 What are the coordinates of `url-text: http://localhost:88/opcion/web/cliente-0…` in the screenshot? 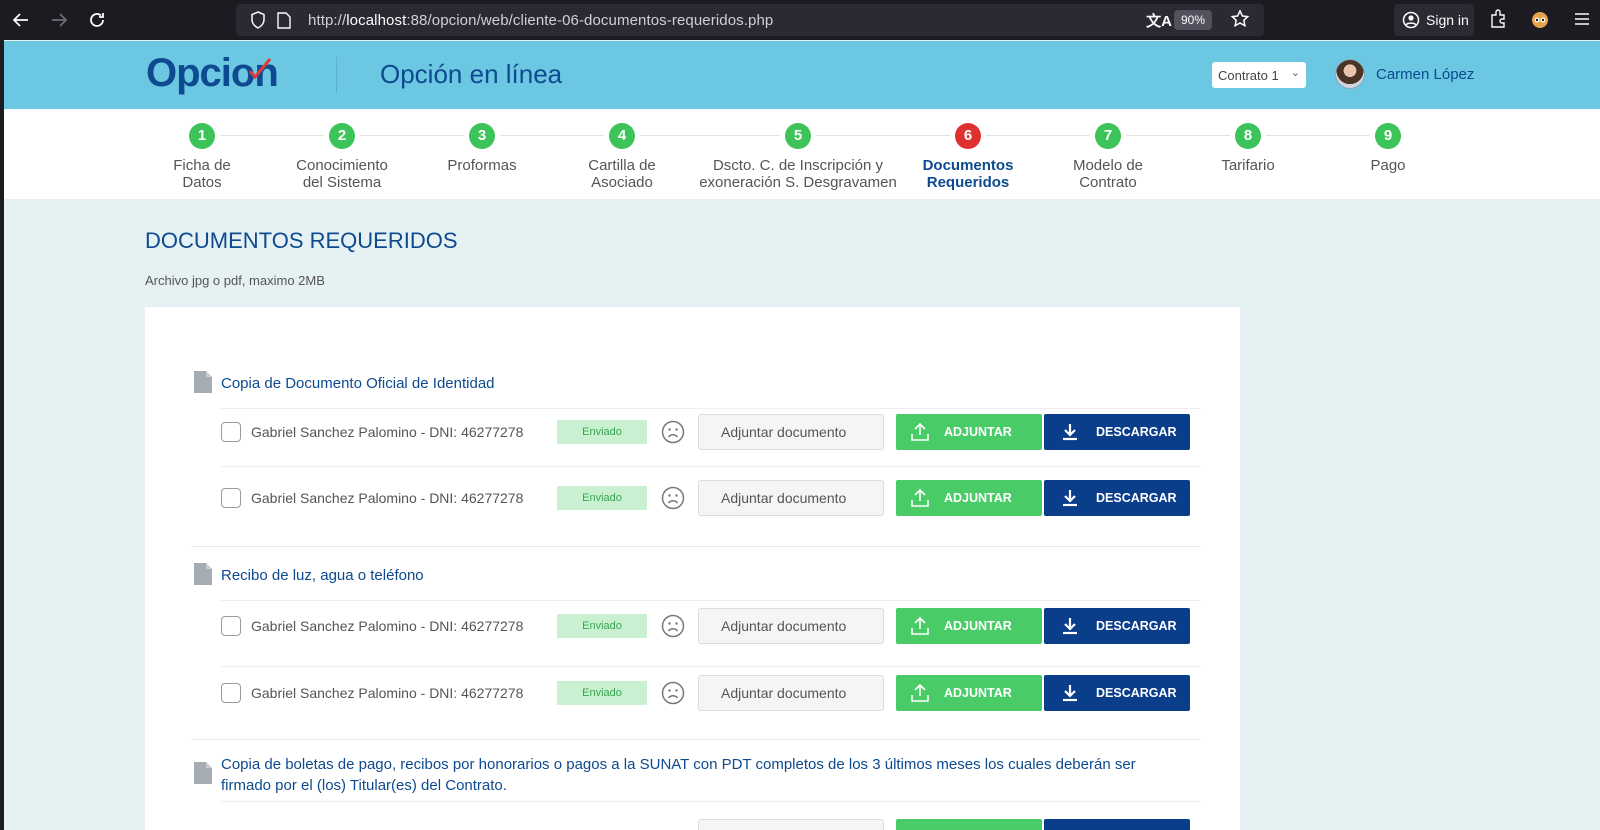 It's located at (540, 20).